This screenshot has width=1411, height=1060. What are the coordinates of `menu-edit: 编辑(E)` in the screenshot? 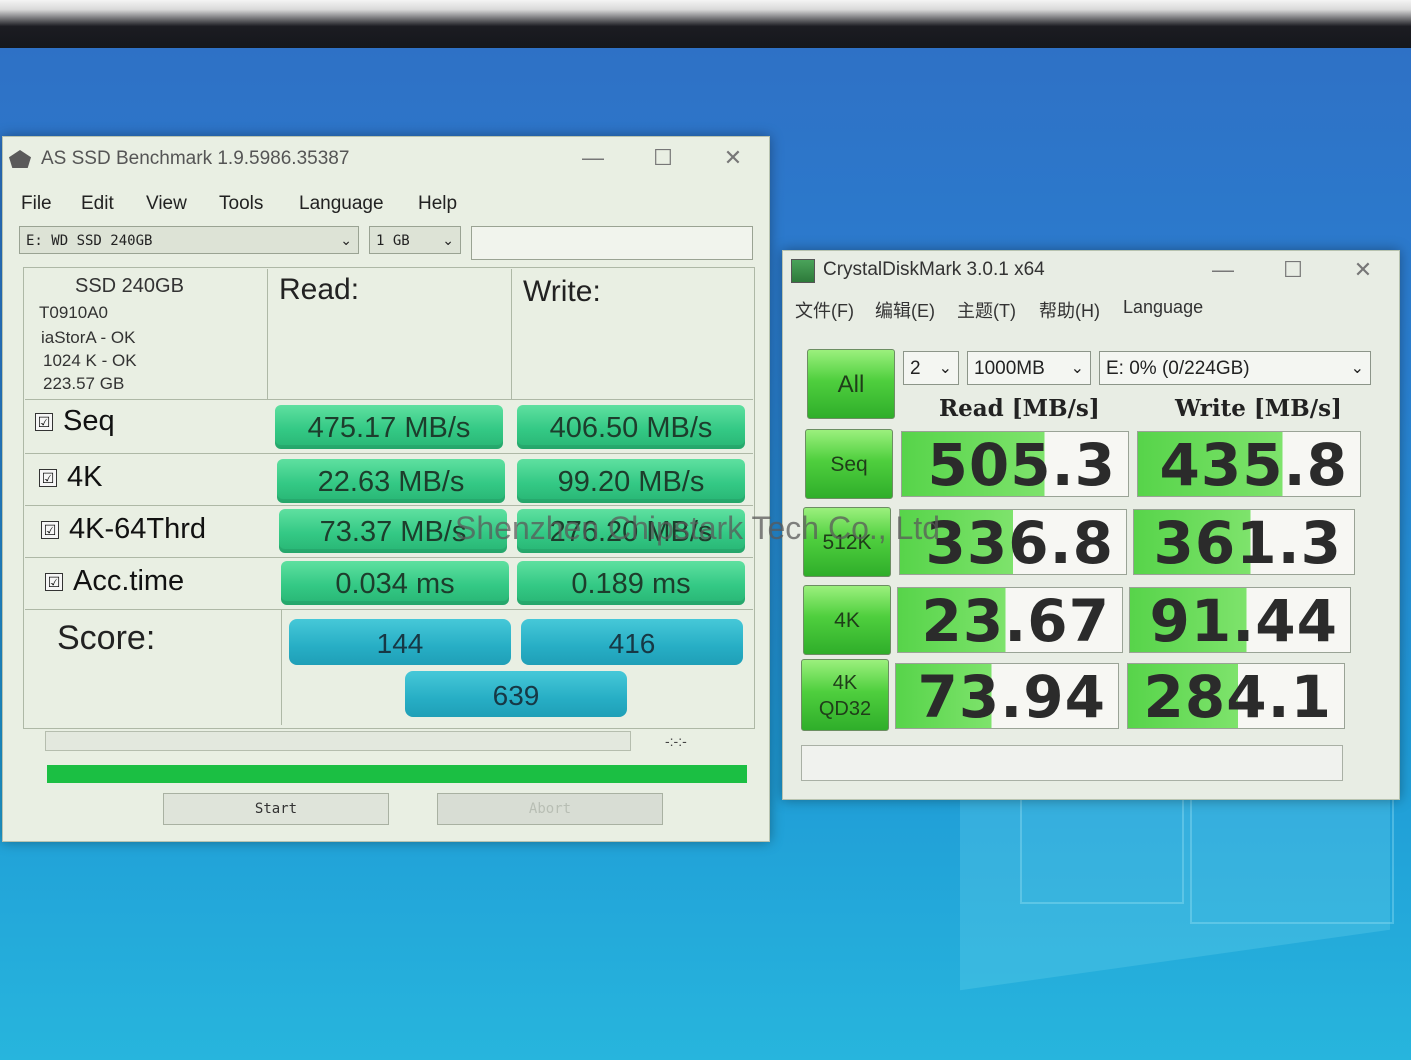 It's located at (905, 310).